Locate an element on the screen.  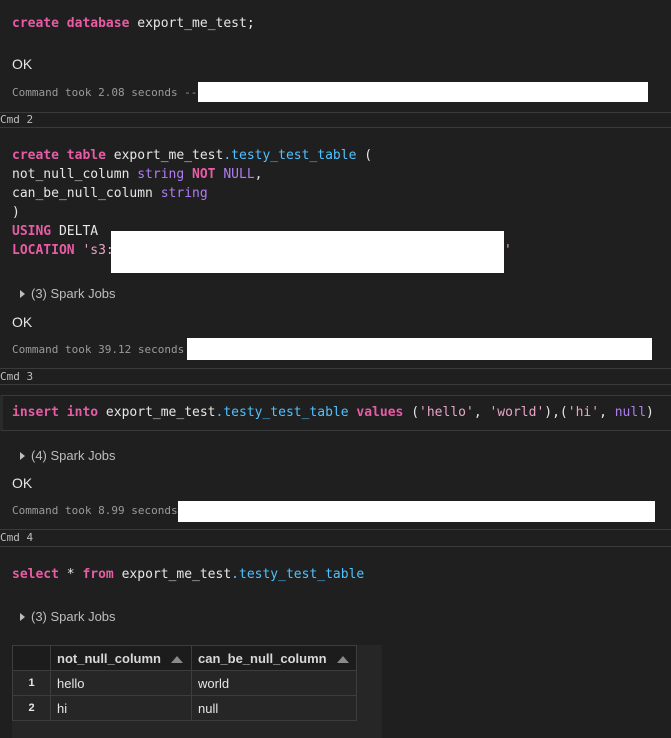
code-keyword: table is located at coordinates (86, 155).